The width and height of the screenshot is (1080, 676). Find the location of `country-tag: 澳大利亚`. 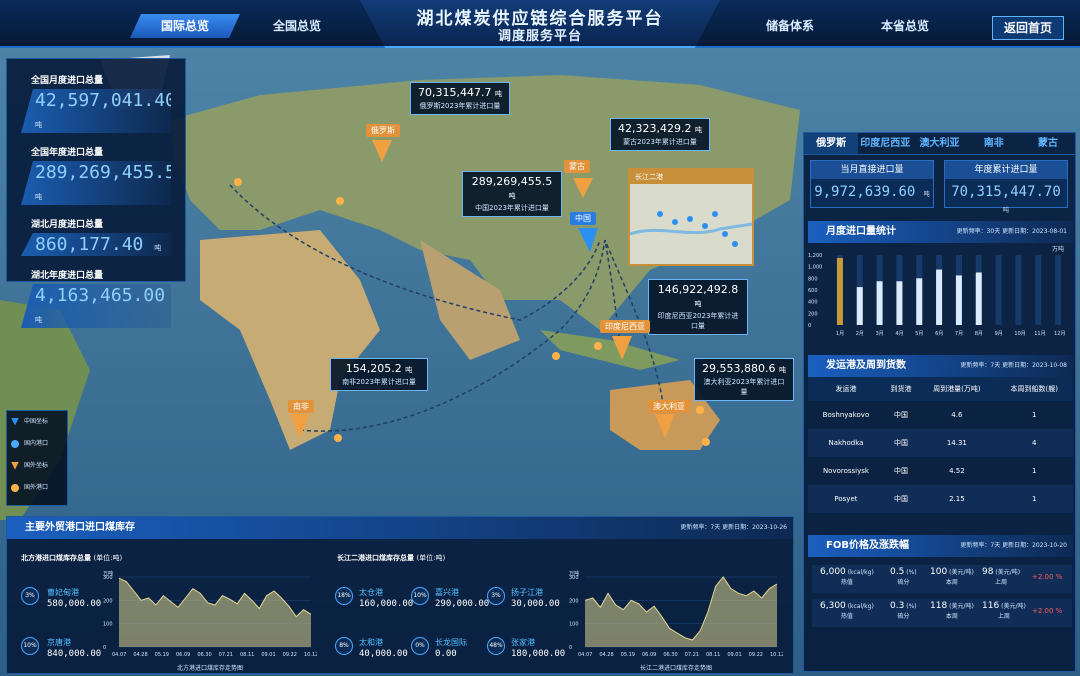

country-tag: 澳大利亚 is located at coordinates (669, 406).